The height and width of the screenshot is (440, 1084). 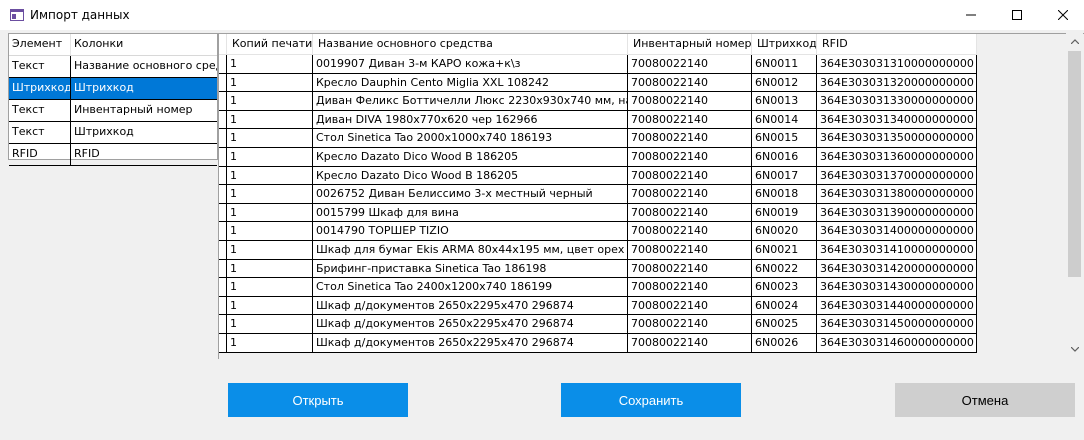 I want to click on mapping-row: Текст Инвентарный номер, so click(x=113, y=111).